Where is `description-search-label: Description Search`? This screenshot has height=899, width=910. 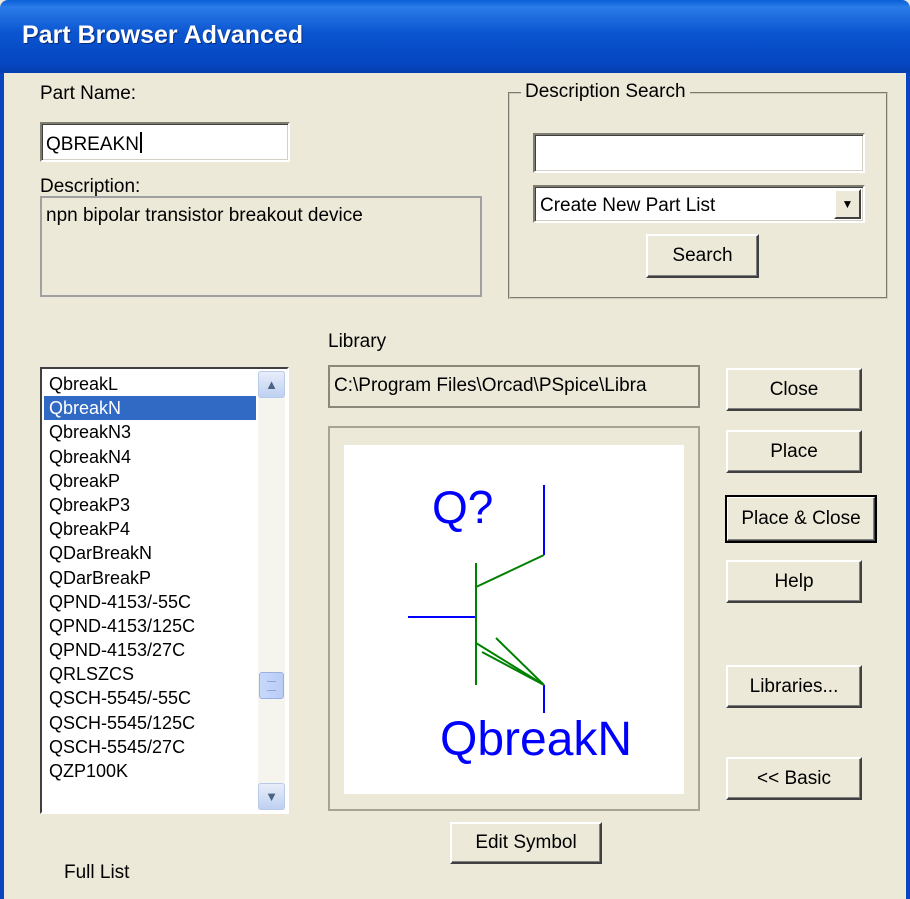
description-search-label: Description Search is located at coordinates (605, 92).